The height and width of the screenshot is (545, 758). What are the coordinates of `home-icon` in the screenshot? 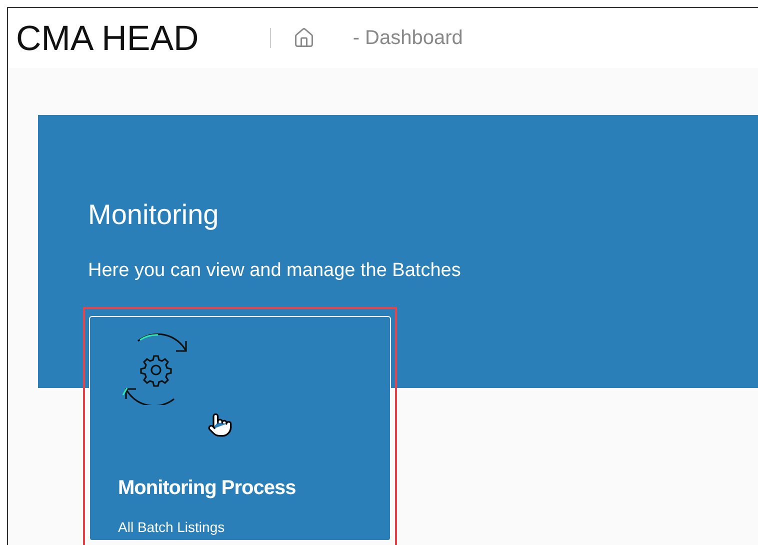 It's located at (303, 38).